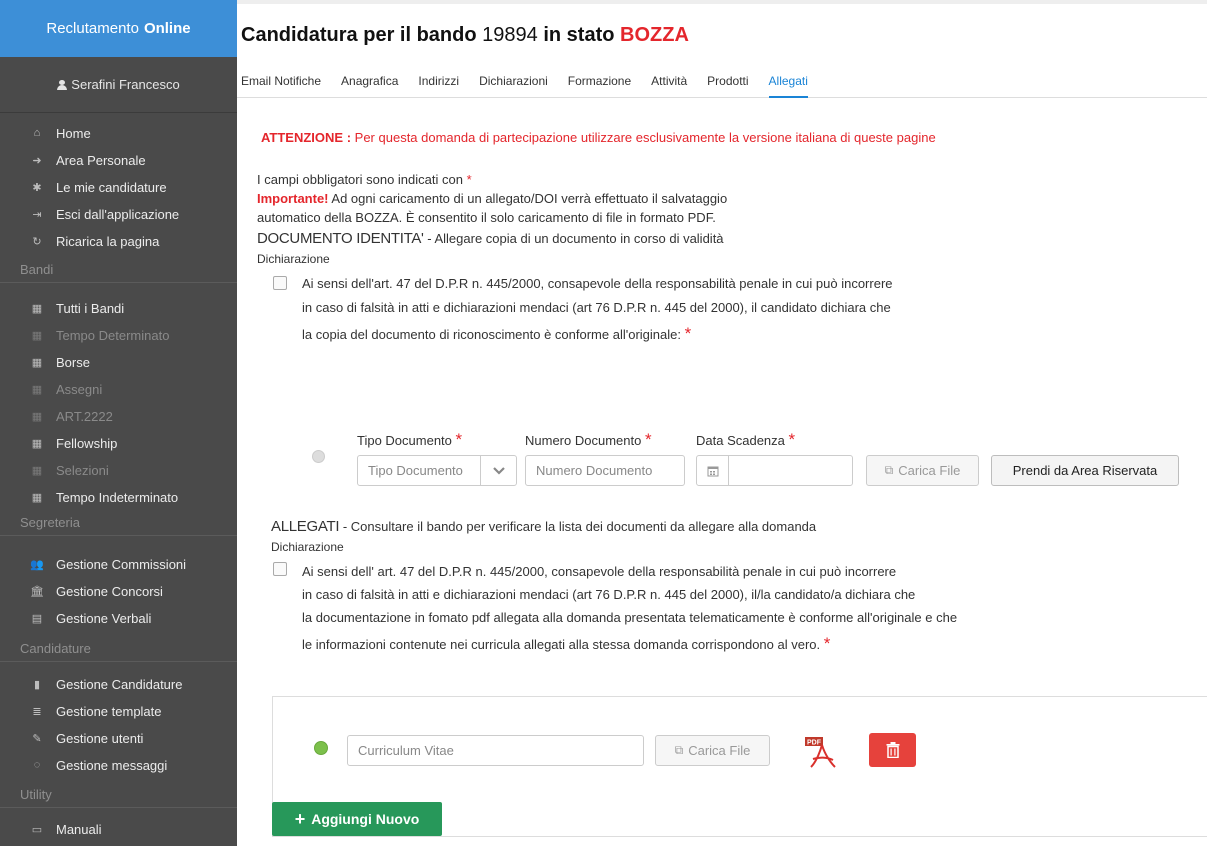 The width and height of the screenshot is (1207, 846). What do you see at coordinates (579, 35) in the screenshot?
I see `title-mid: in stato` at bounding box center [579, 35].